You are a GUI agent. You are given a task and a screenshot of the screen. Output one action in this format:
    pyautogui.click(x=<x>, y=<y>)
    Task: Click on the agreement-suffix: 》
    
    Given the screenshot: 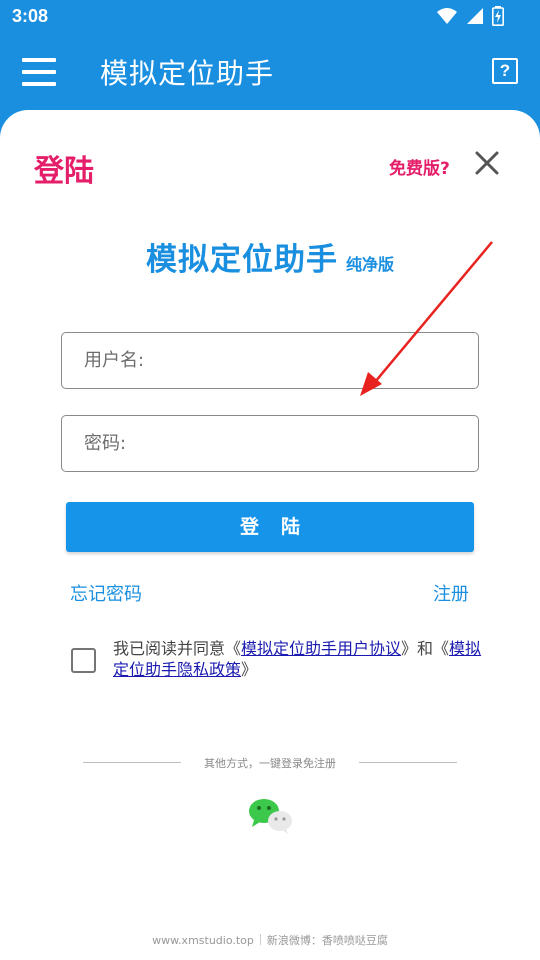 What is the action you would take?
    pyautogui.click(x=249, y=669)
    